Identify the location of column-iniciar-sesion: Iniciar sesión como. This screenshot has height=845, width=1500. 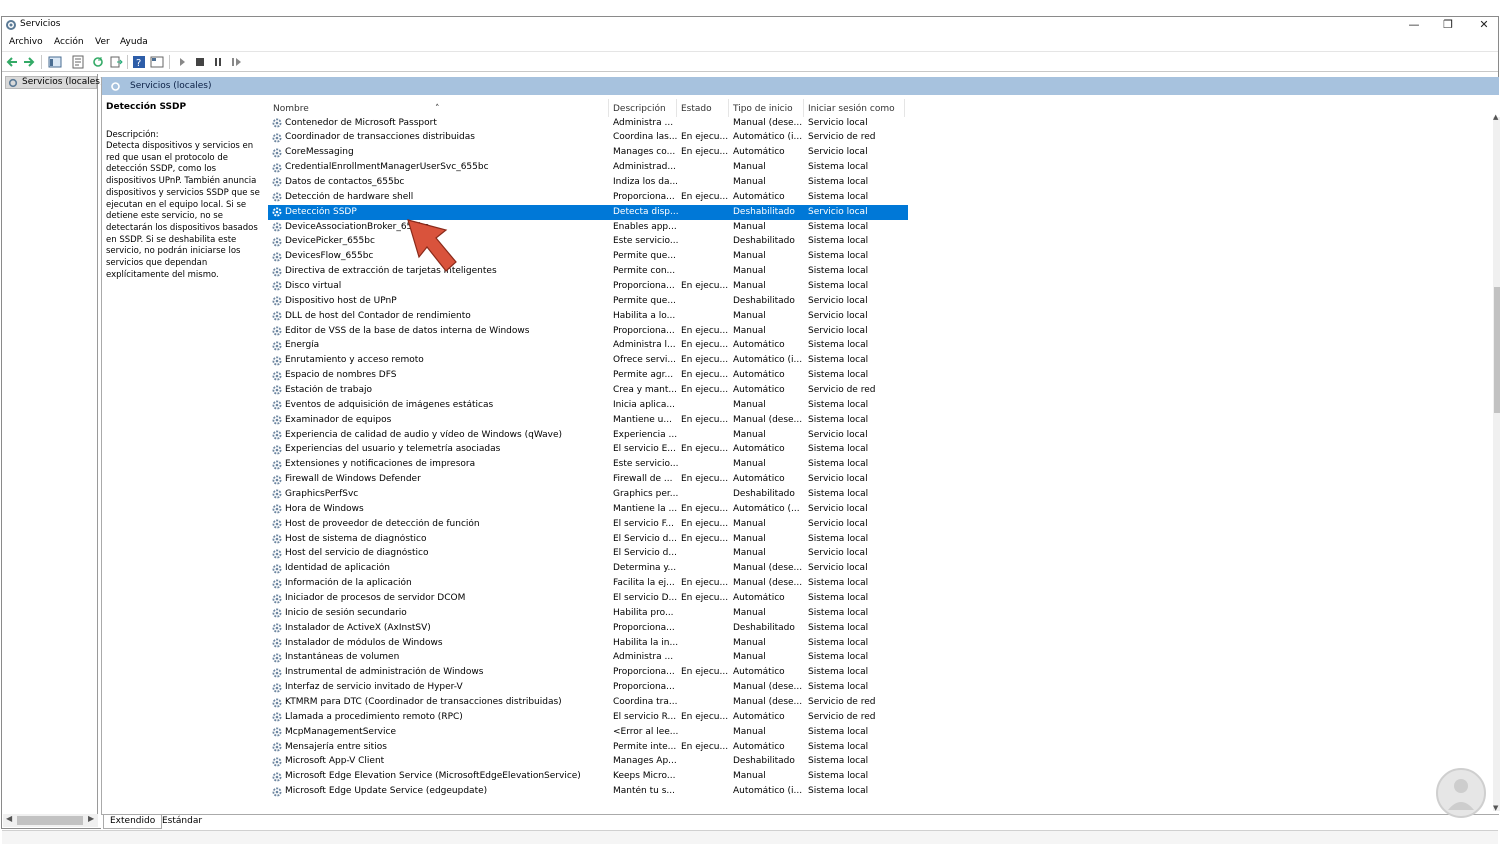
(851, 109).